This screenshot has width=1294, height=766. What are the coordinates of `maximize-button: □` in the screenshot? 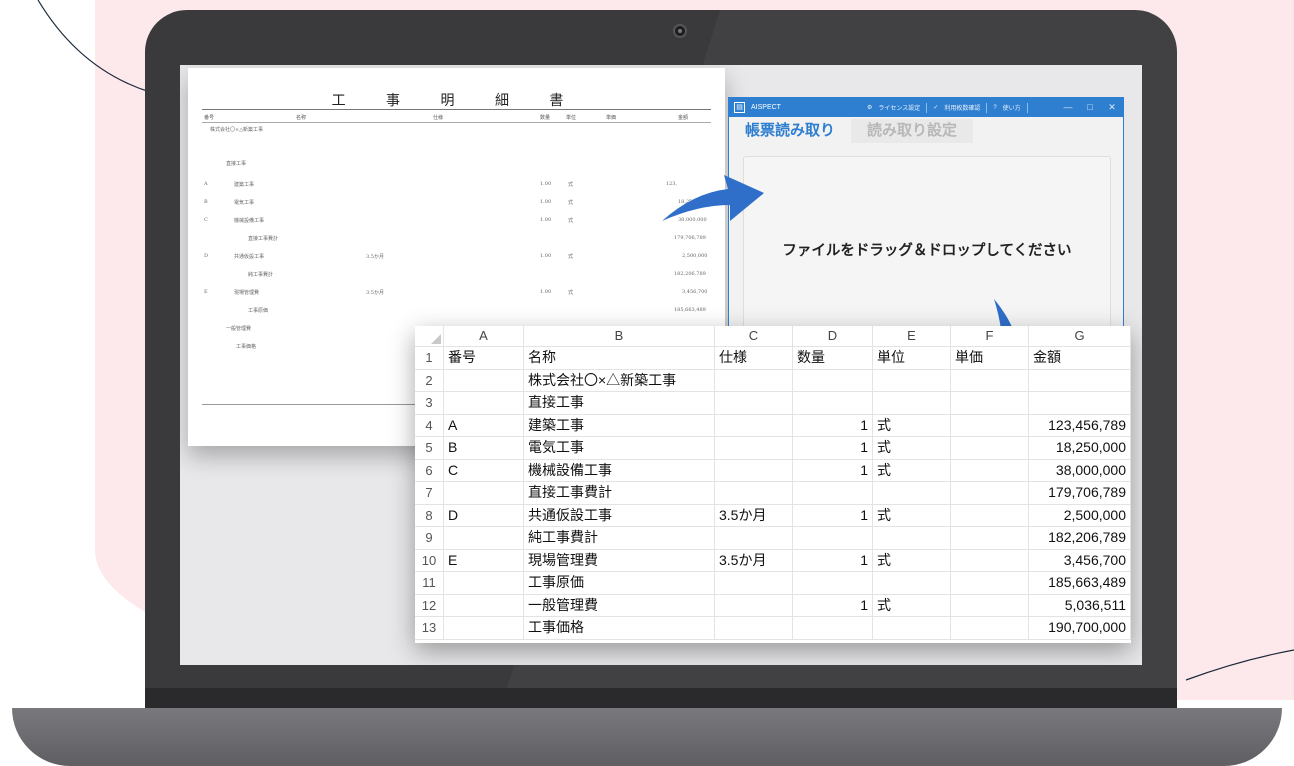 It's located at (1090, 107).